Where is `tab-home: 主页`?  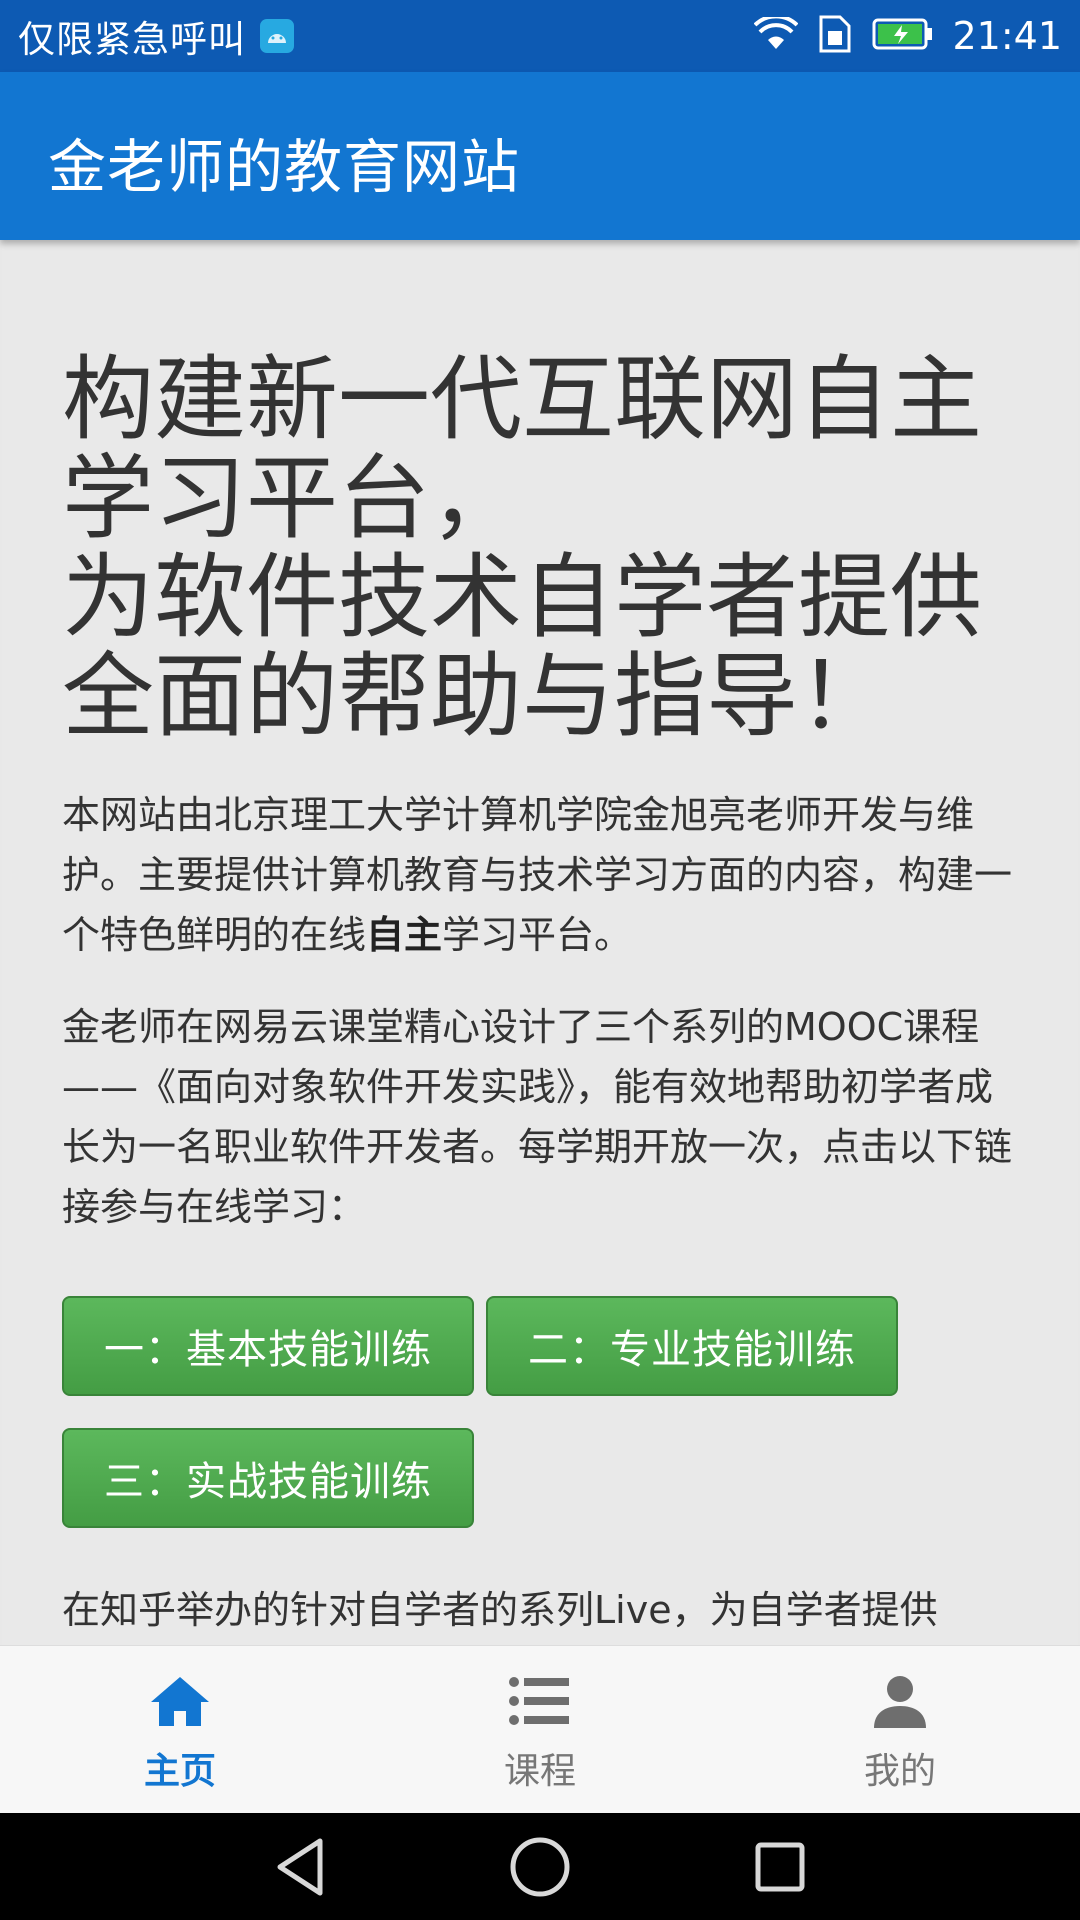
tab-home: 主页 is located at coordinates (180, 1730).